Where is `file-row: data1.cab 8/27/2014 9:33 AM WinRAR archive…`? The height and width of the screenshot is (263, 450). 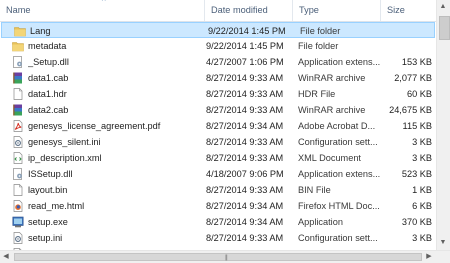 file-row: data1.cab 8/27/2014 9:33 AM WinRAR archive… is located at coordinates (218, 78).